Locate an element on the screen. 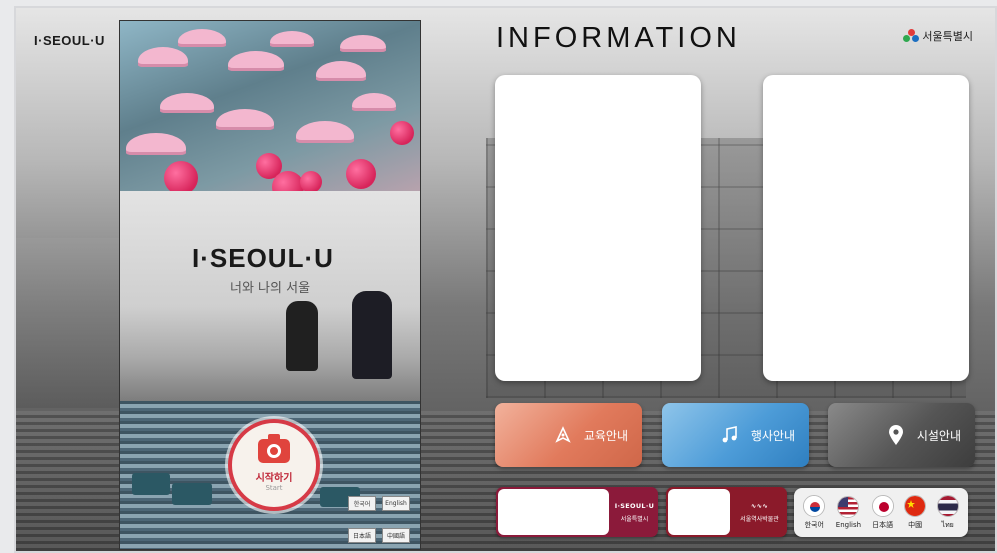 This screenshot has height=553, width=997. lang-label: 日本語 is located at coordinates (883, 525).